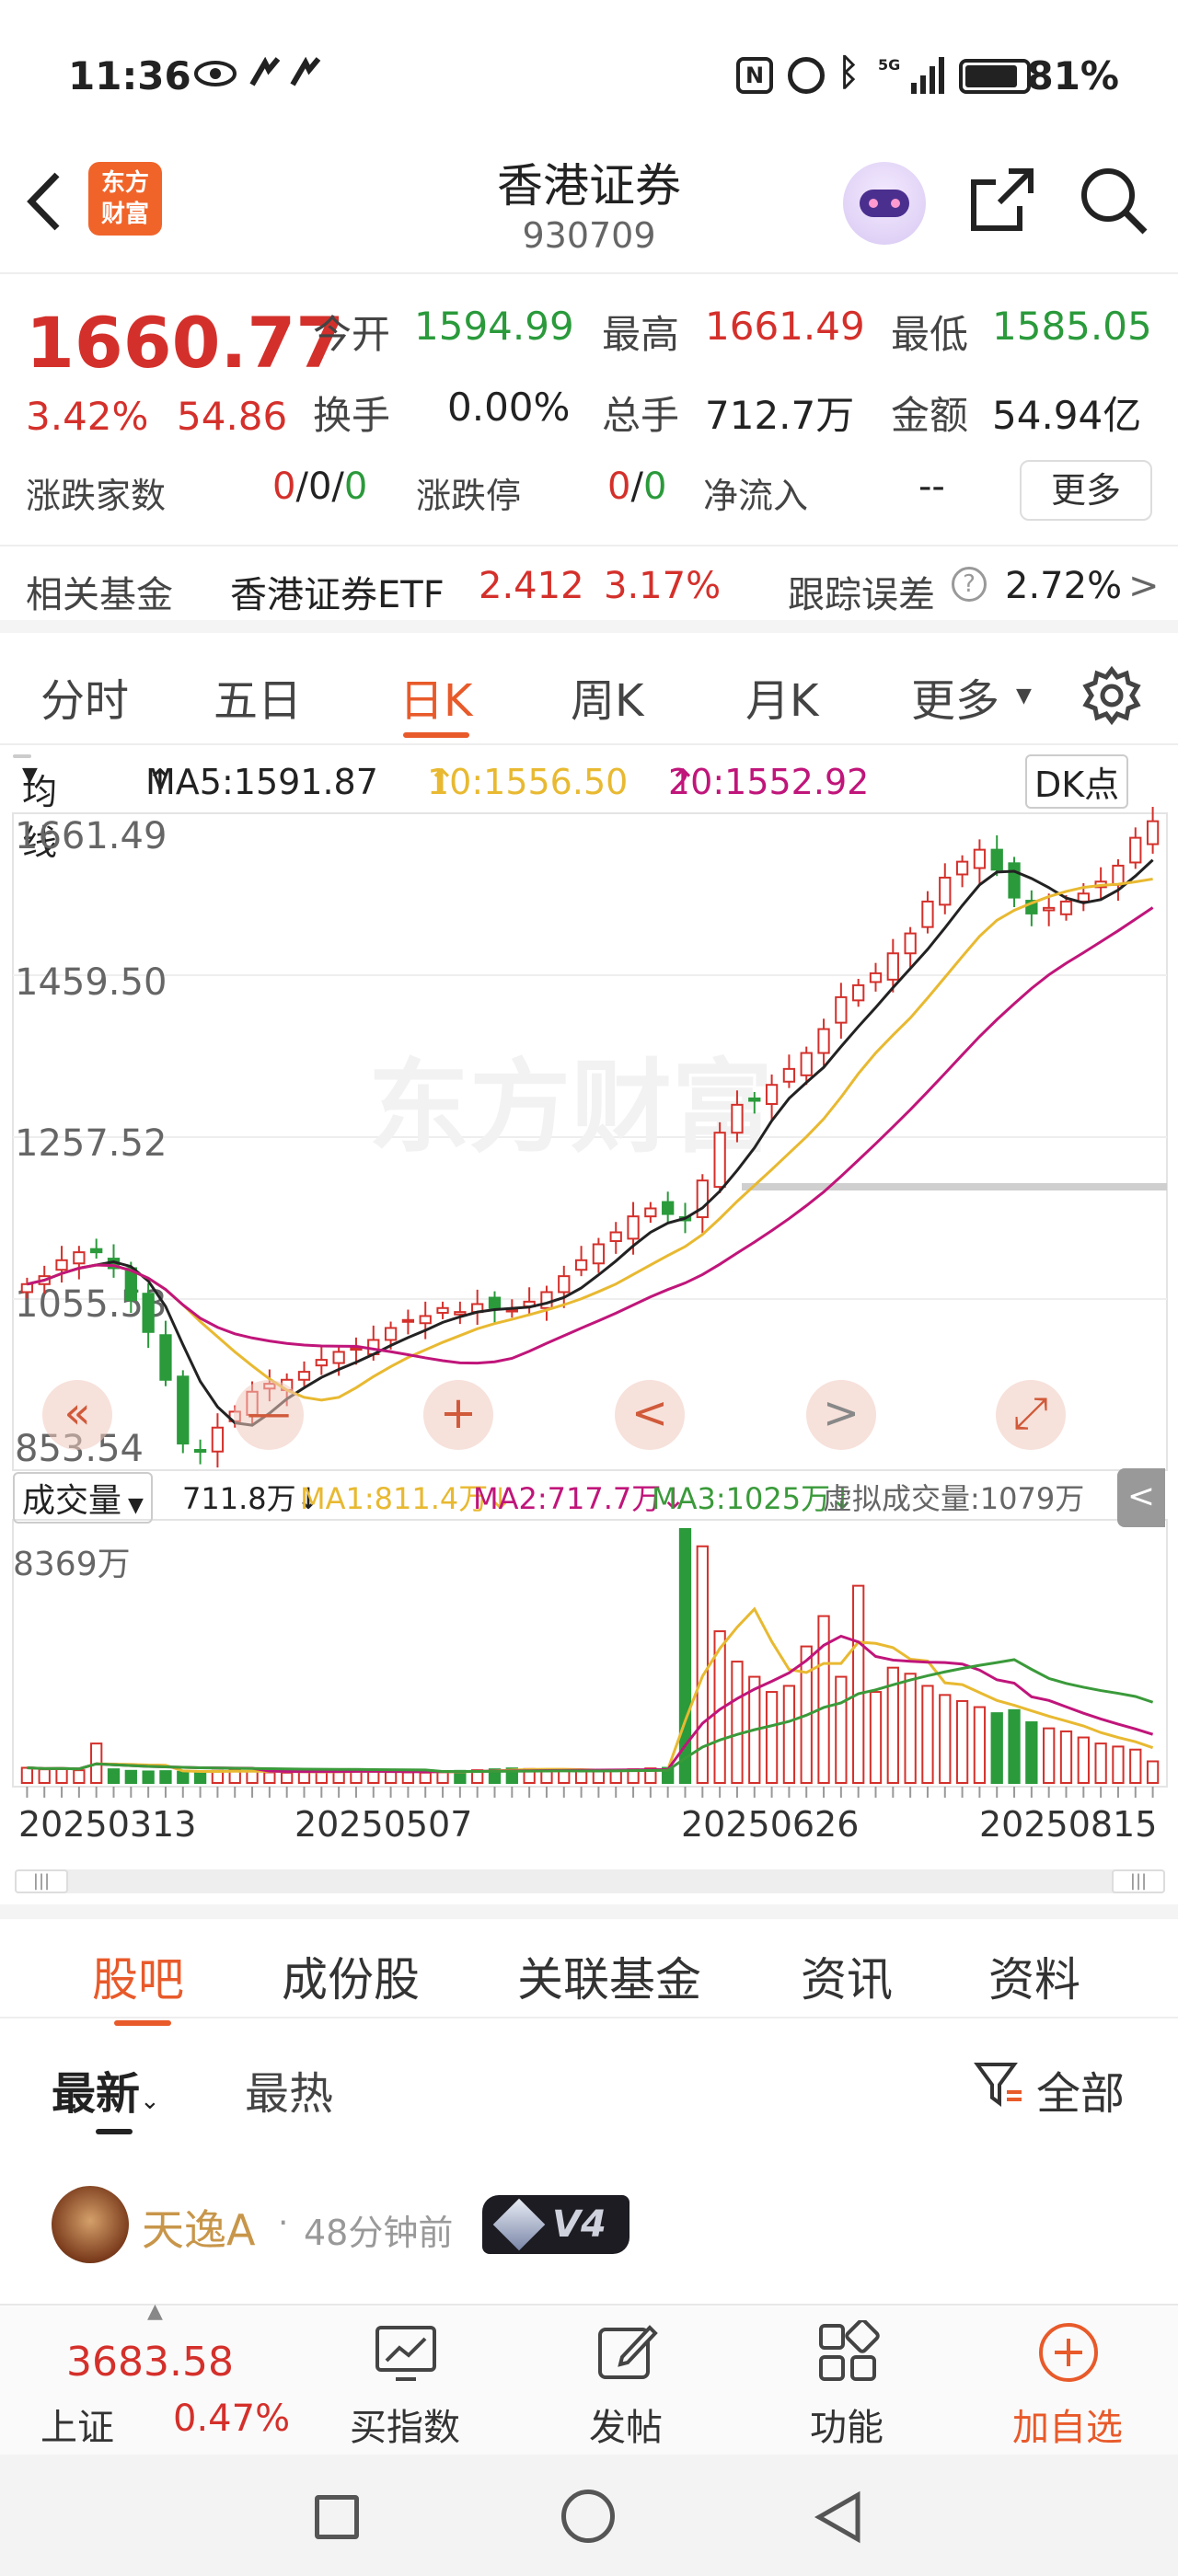 This screenshot has width=1178, height=2576. Describe the element at coordinates (405, 2353) in the screenshot. I see `chart-trend-icon` at that location.